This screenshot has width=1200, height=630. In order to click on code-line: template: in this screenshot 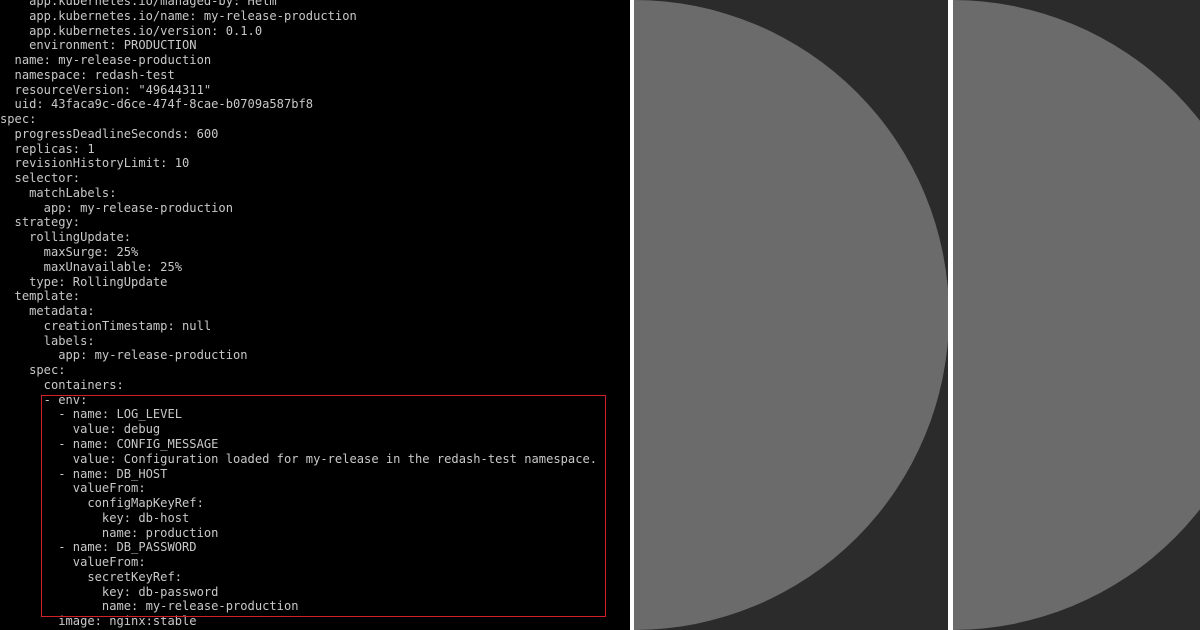, I will do `click(40, 296)`.